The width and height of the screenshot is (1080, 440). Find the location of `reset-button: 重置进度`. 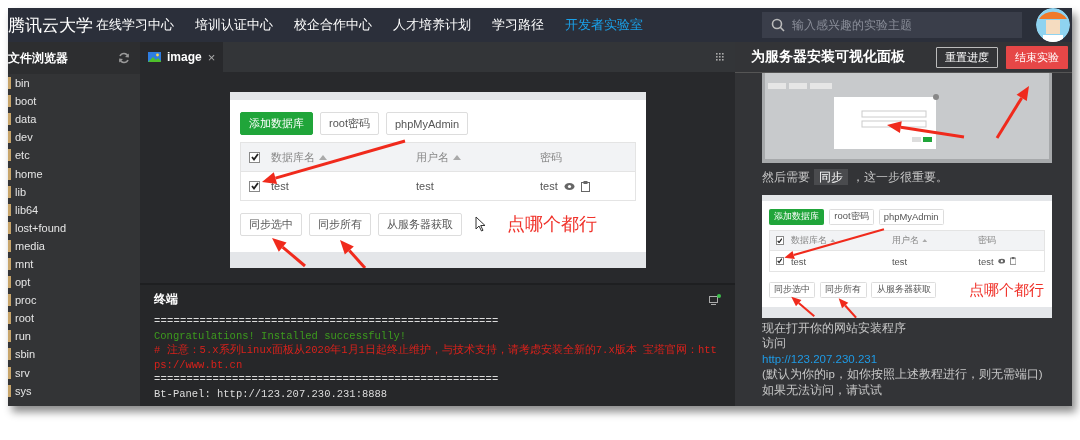

reset-button: 重置进度 is located at coordinates (967, 57).